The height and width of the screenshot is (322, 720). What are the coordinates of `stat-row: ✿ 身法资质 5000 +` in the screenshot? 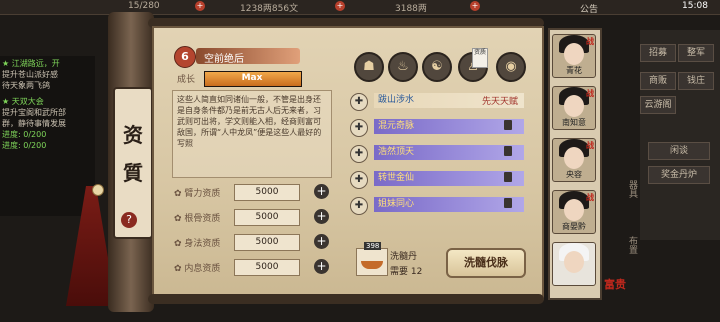 It's located at (254, 242).